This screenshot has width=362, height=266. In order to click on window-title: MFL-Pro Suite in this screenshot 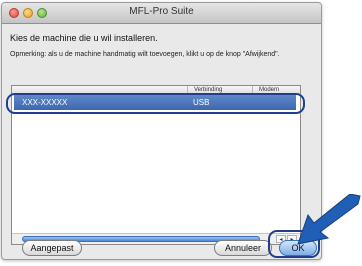, I will do `click(161, 11)`.